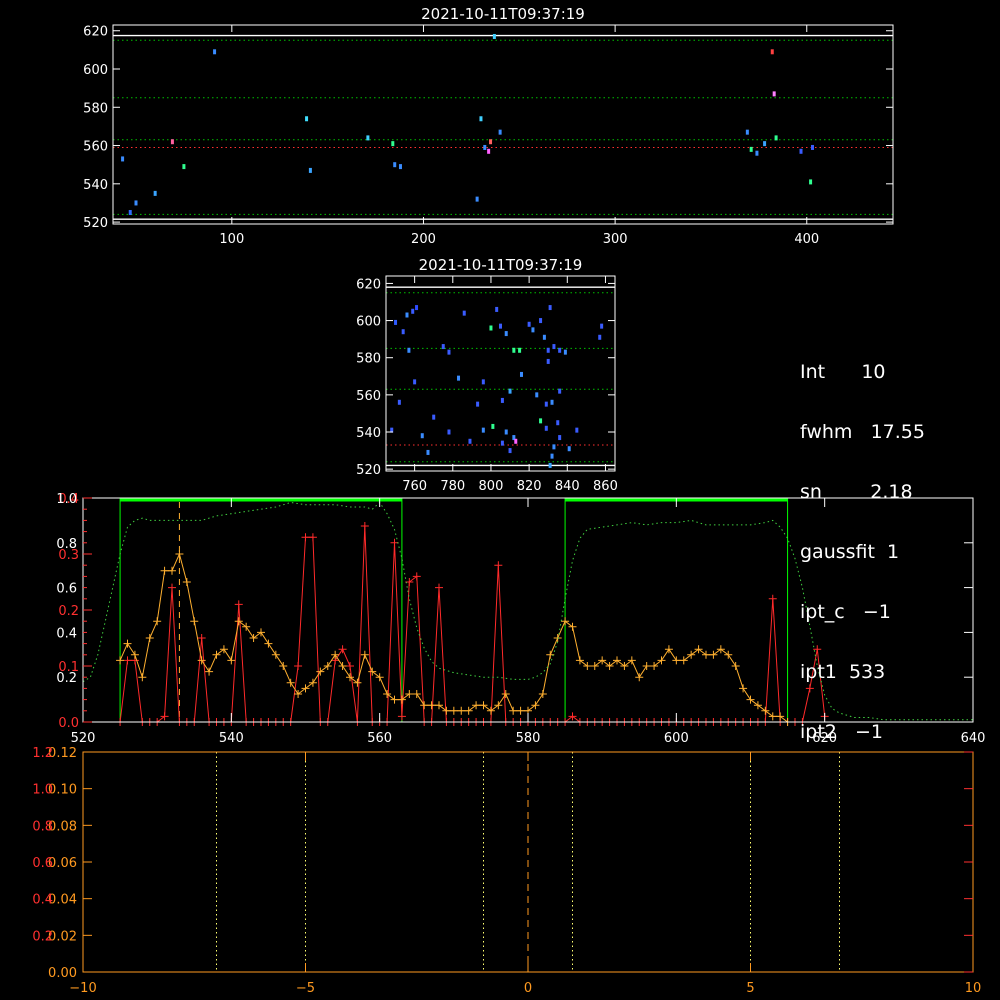  Describe the element at coordinates (842, 732) in the screenshot. I see `info-ipt2: ipt2 −1` at that location.